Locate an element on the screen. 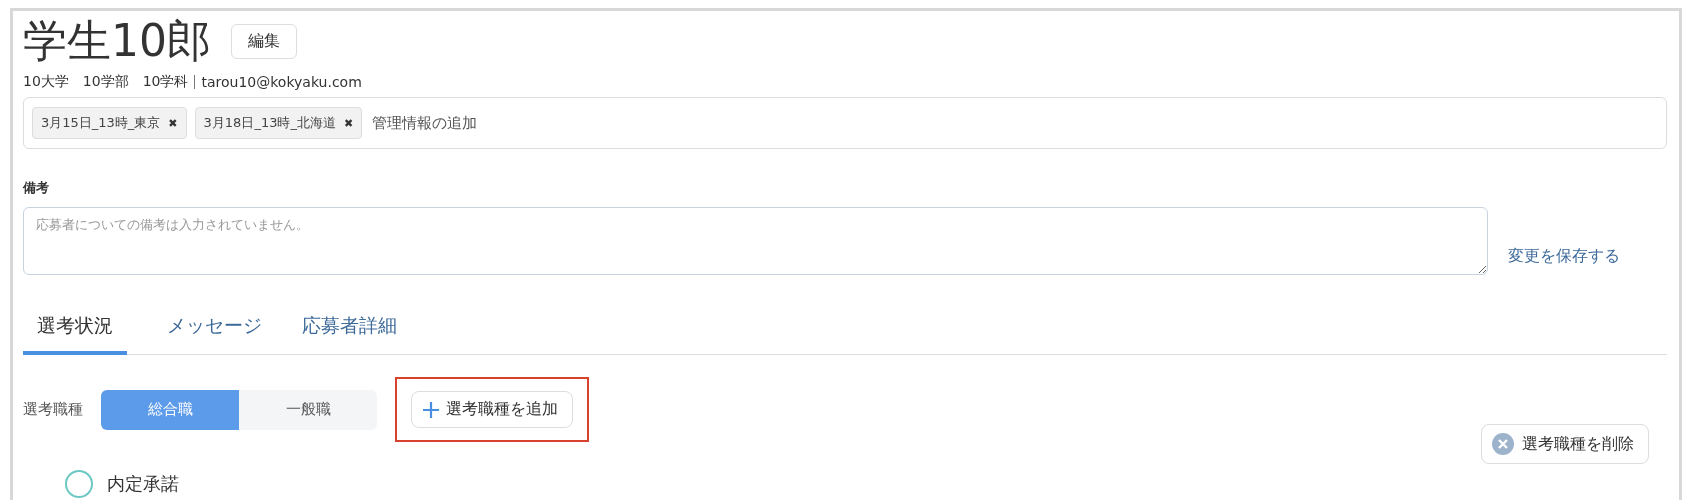  save-link: 変更を保存する is located at coordinates (1564, 256).